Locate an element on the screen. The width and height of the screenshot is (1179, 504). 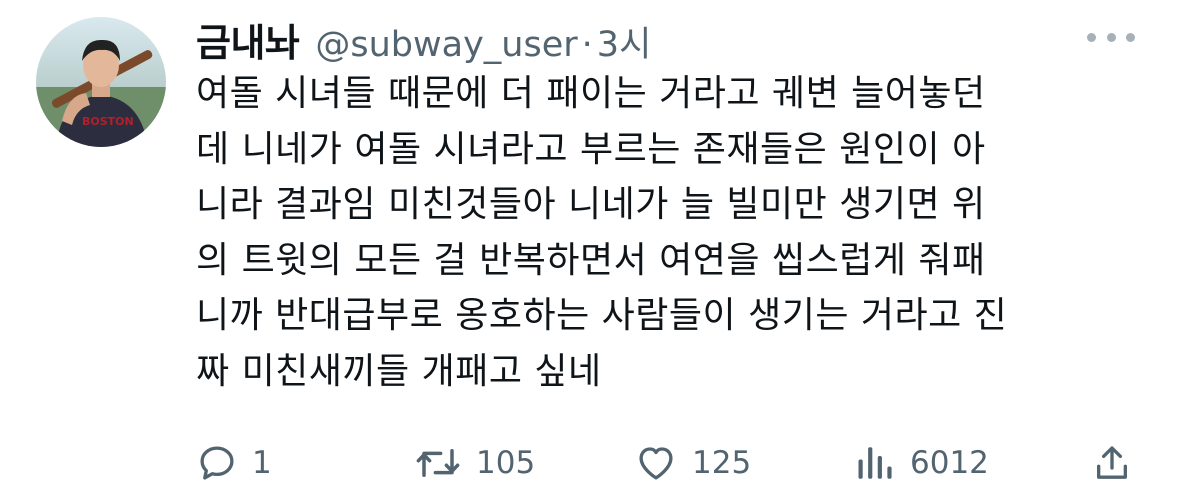
avatar-image: BOSTON is located at coordinates (101, 82).